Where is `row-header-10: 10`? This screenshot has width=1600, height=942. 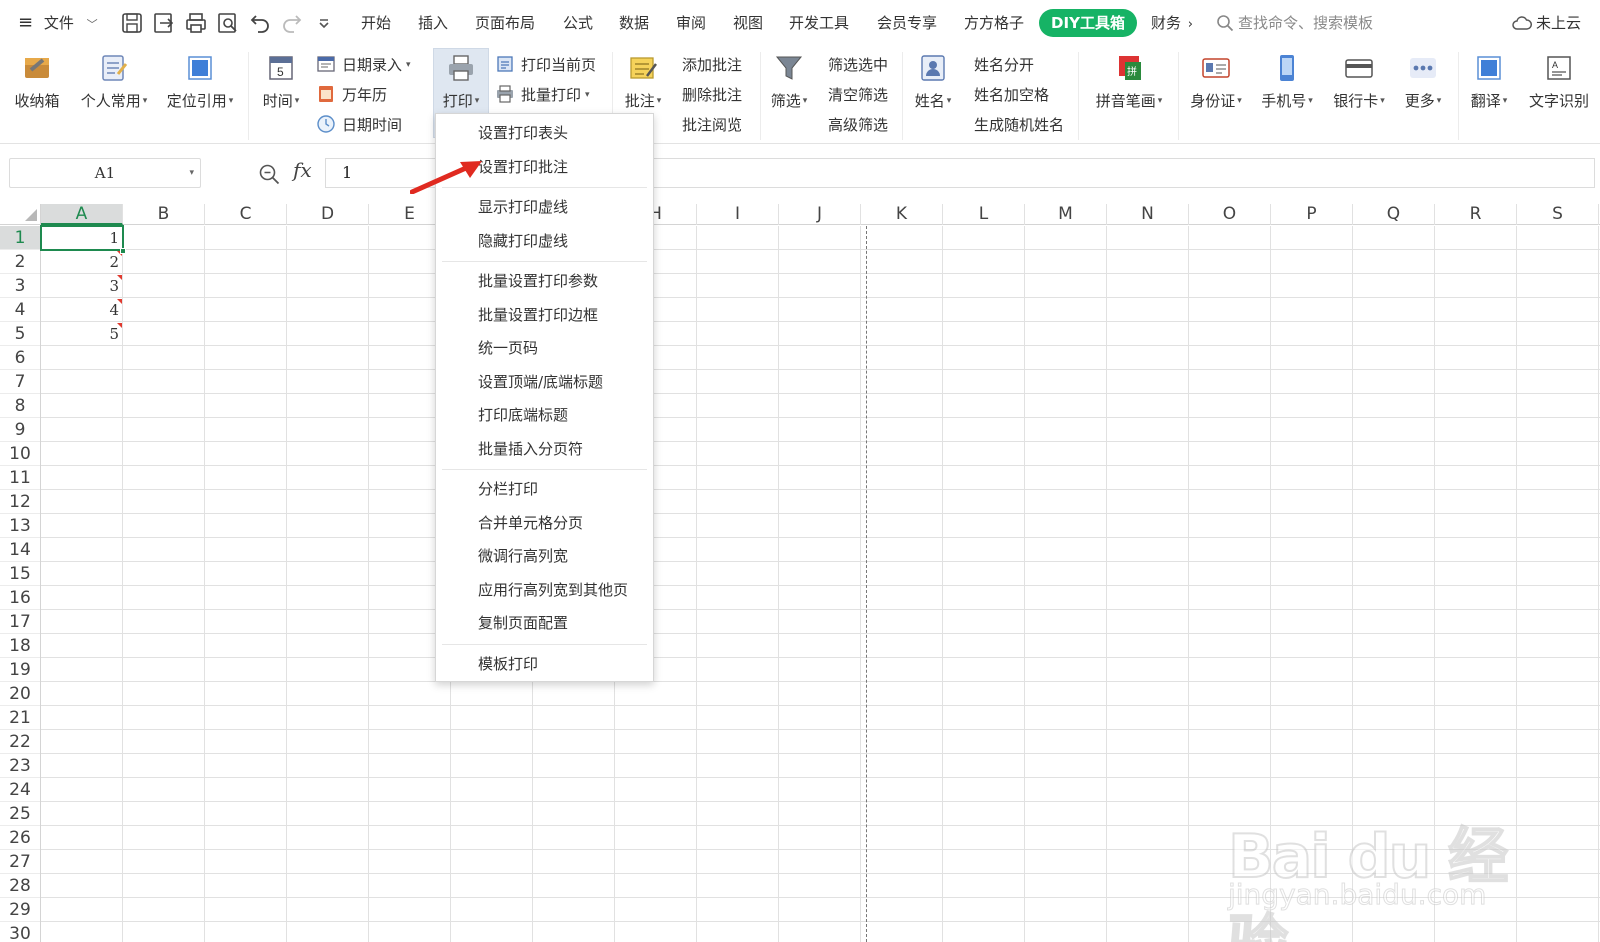 row-header-10: 10 is located at coordinates (20, 454).